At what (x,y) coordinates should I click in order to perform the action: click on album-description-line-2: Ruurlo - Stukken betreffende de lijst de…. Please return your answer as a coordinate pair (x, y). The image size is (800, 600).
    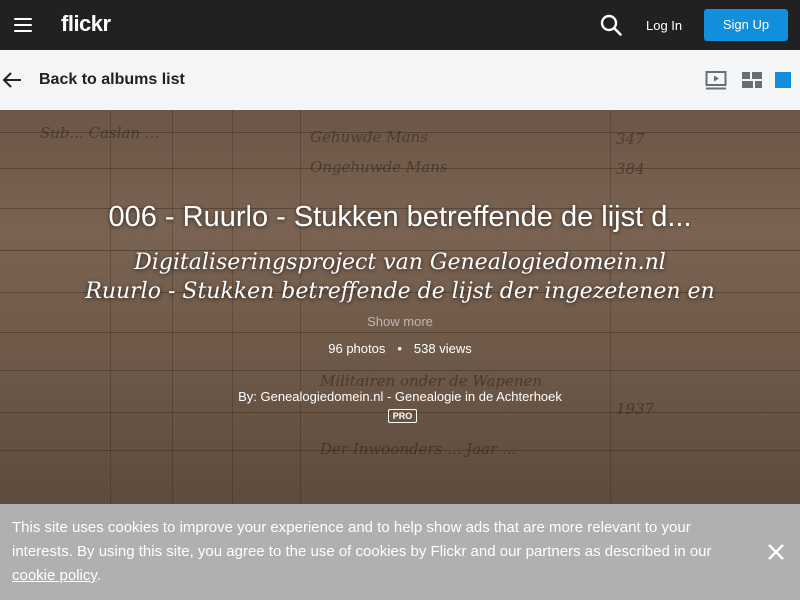
    Looking at the image, I should click on (400, 291).